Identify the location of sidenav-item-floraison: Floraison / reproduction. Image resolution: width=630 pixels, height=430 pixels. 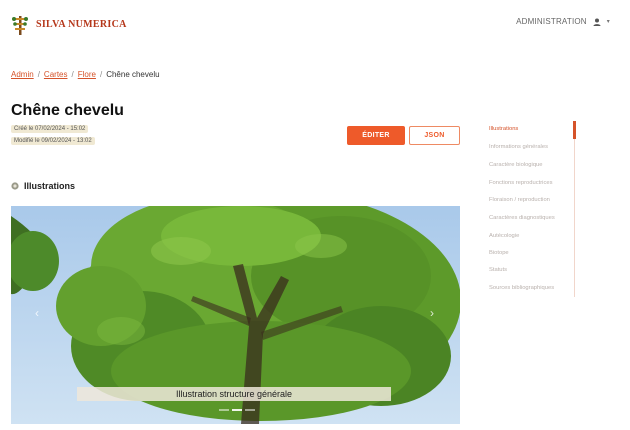
(519, 200).